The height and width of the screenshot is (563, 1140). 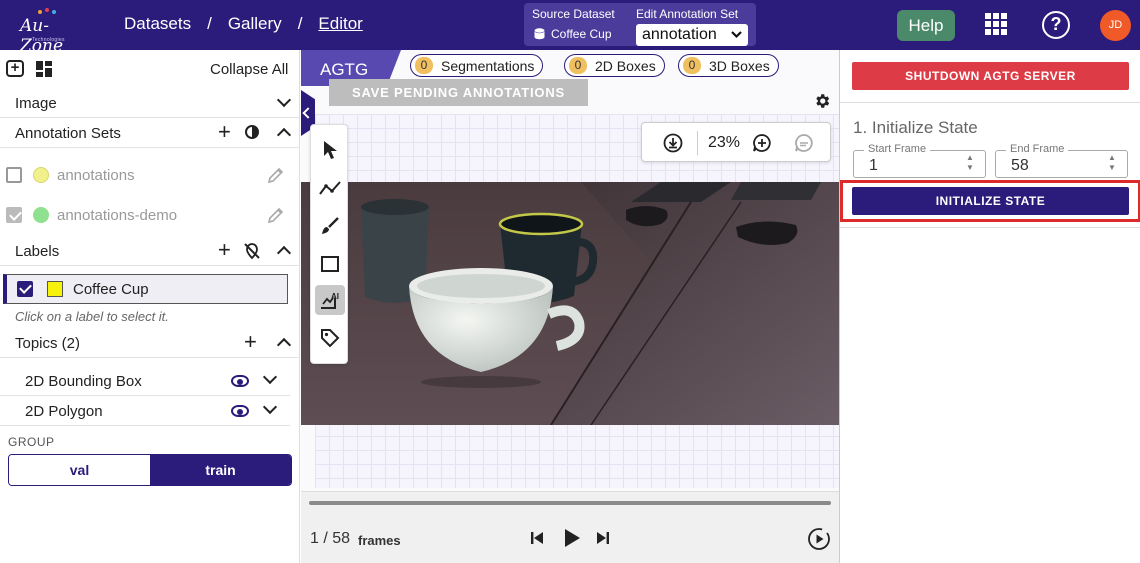 I want to click on topic-item: 2D Polygon, so click(x=145, y=411).